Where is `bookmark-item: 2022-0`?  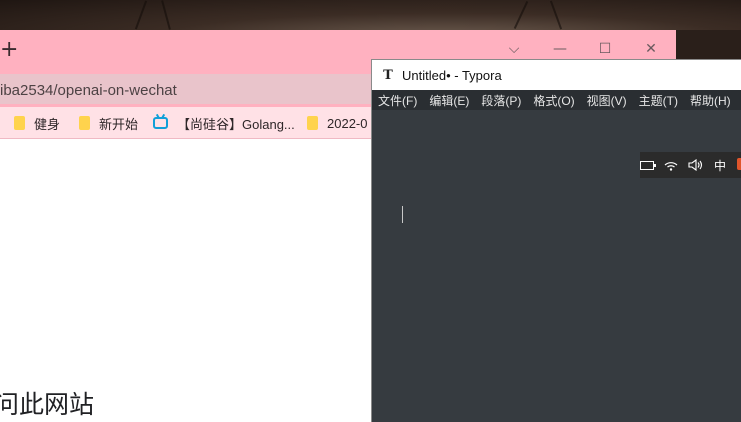 bookmark-item: 2022-0 is located at coordinates (337, 123).